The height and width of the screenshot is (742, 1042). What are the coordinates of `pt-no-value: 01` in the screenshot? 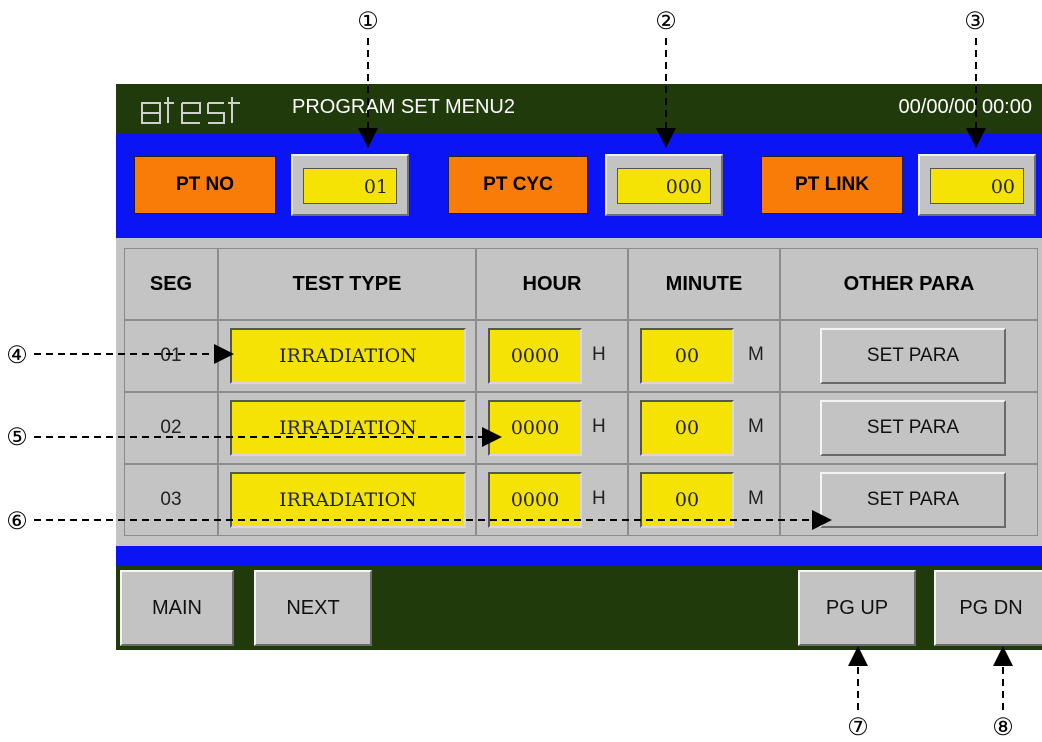 It's located at (350, 186).